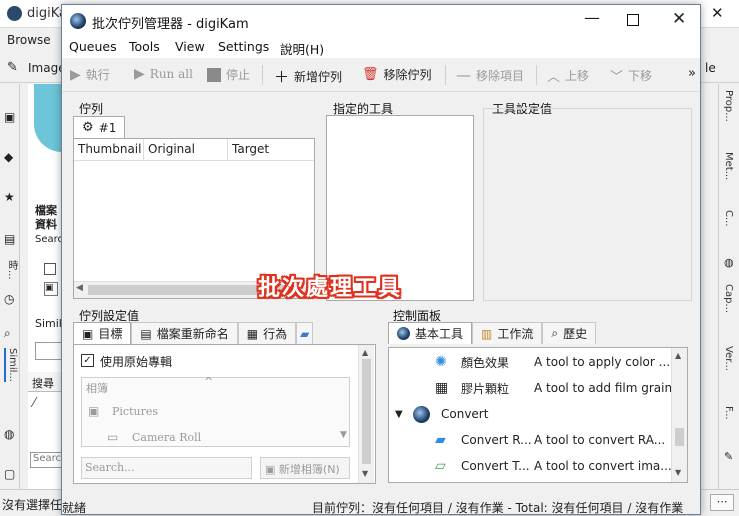 Image resolution: width=739 pixels, height=516 pixels. Describe the element at coordinates (34, 403) in the screenshot. I see `magic-wand-icon: ⁄` at that location.